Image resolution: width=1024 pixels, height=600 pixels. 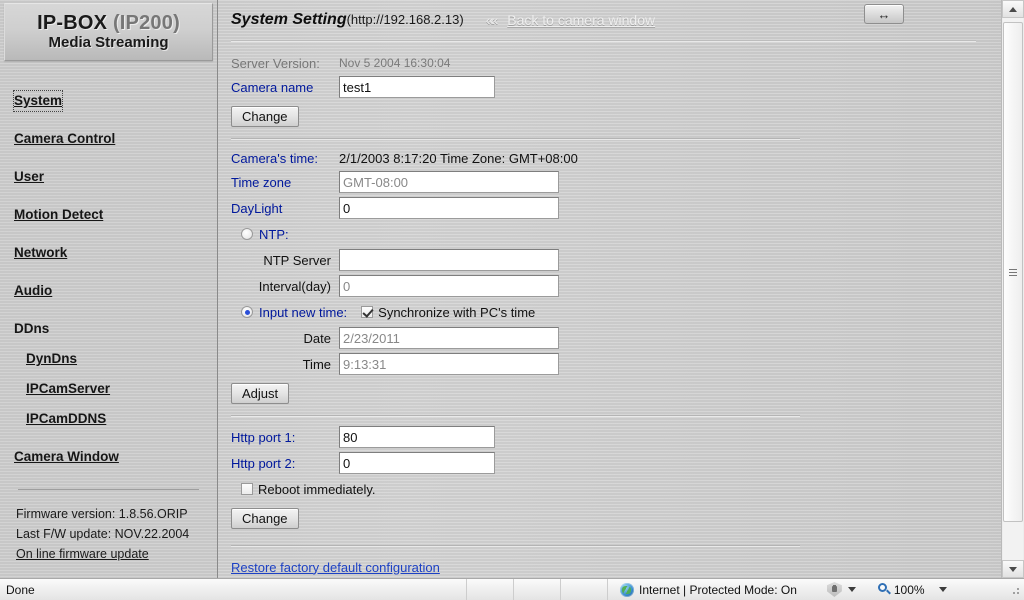 I want to click on sidebar-item-ipcamddns: IPCamDDNS, so click(x=66, y=419).